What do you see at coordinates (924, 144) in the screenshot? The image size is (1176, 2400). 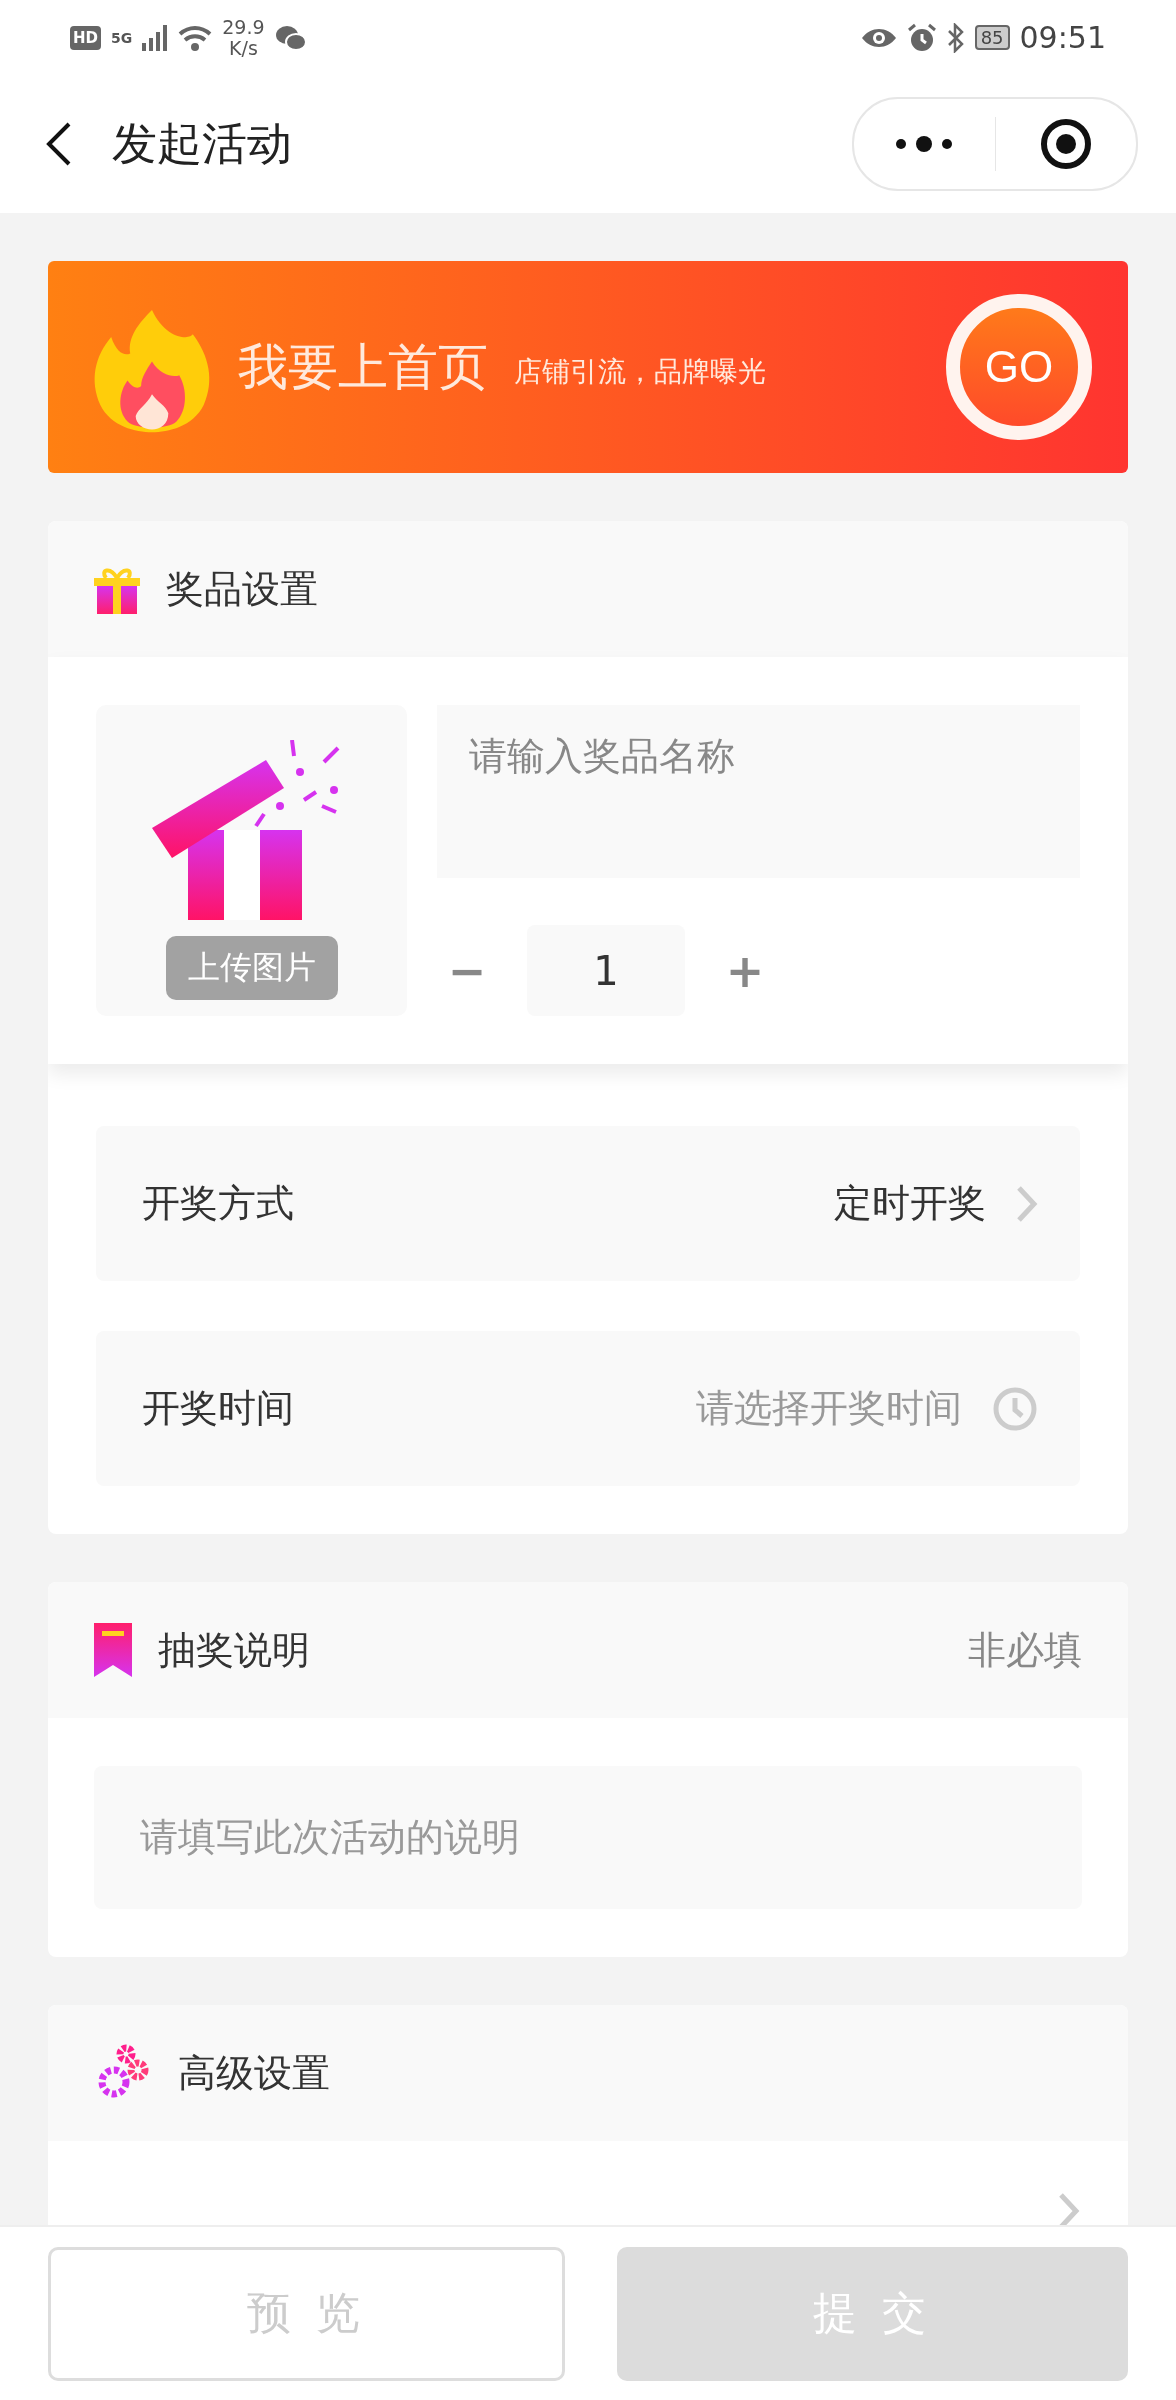 I see `more-icon` at bounding box center [924, 144].